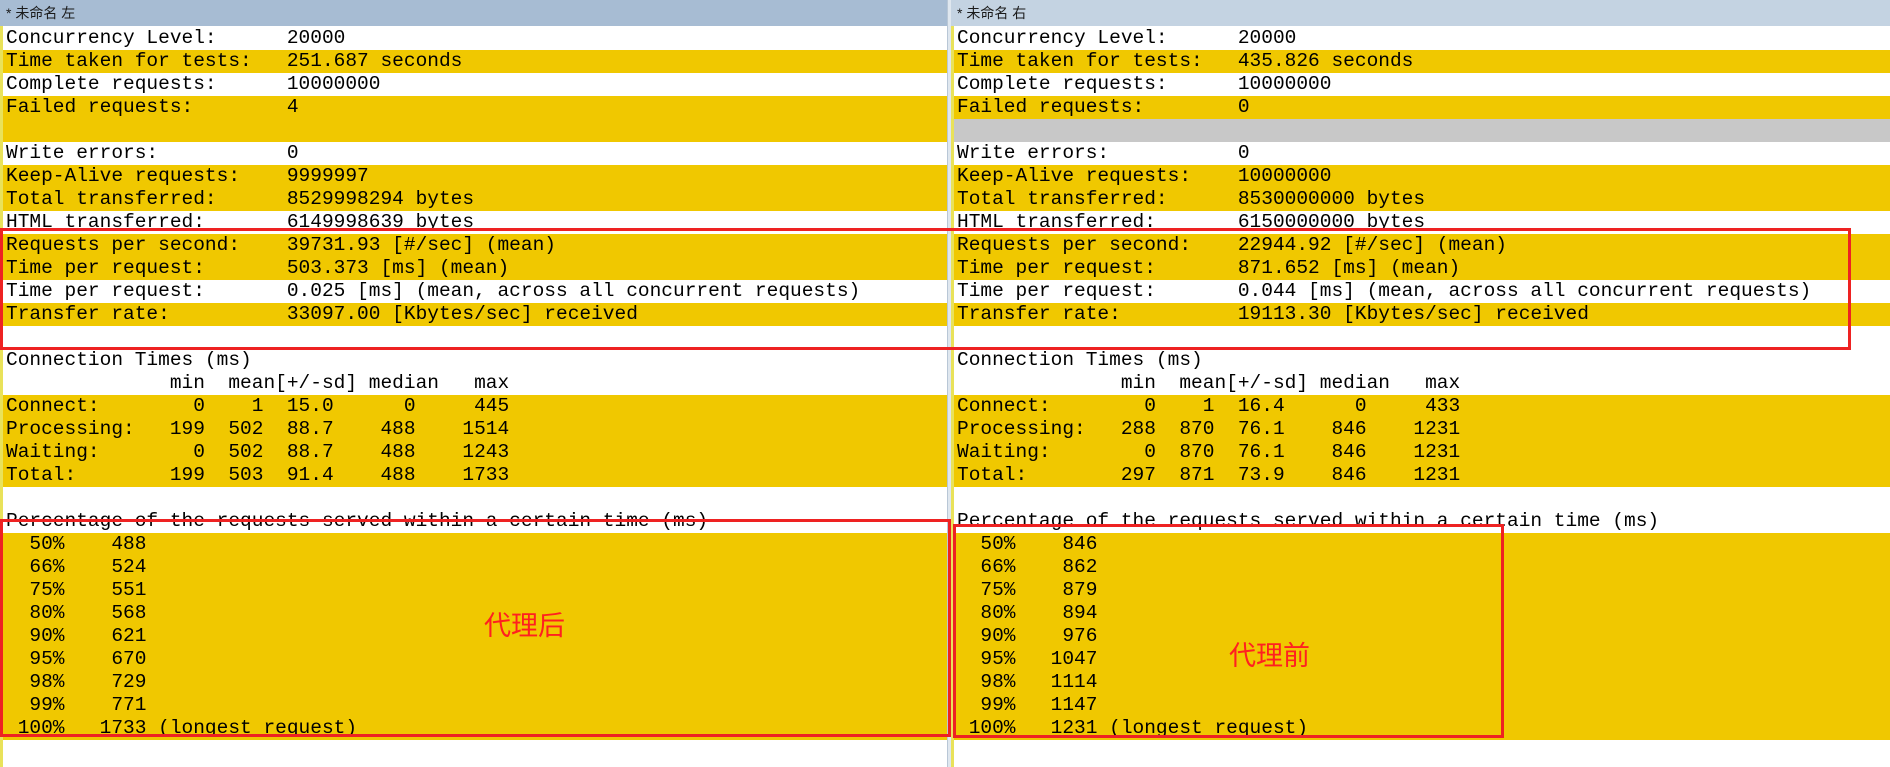 The image size is (1890, 767). I want to click on line-text: Keep-Alive requests: 10000000, so click(1144, 176).